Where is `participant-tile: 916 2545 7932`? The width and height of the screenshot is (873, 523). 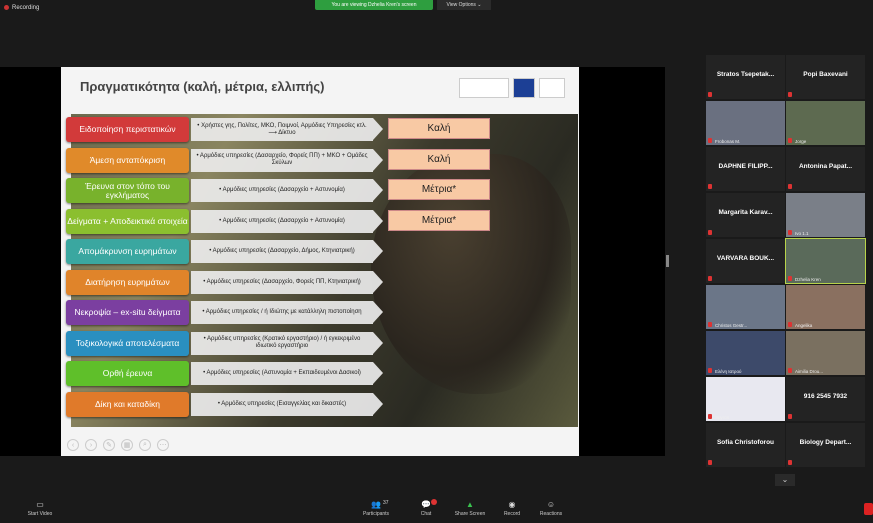
participant-tile: 916 2545 7932 is located at coordinates (825, 399).